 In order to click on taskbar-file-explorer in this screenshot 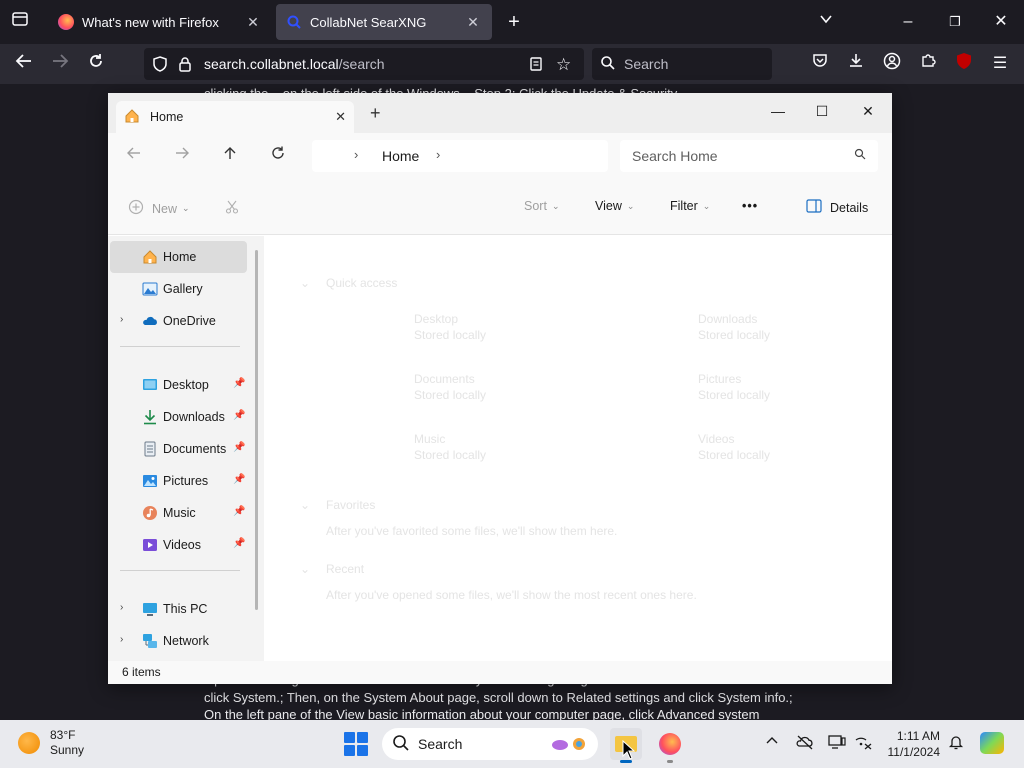, I will do `click(626, 745)`.